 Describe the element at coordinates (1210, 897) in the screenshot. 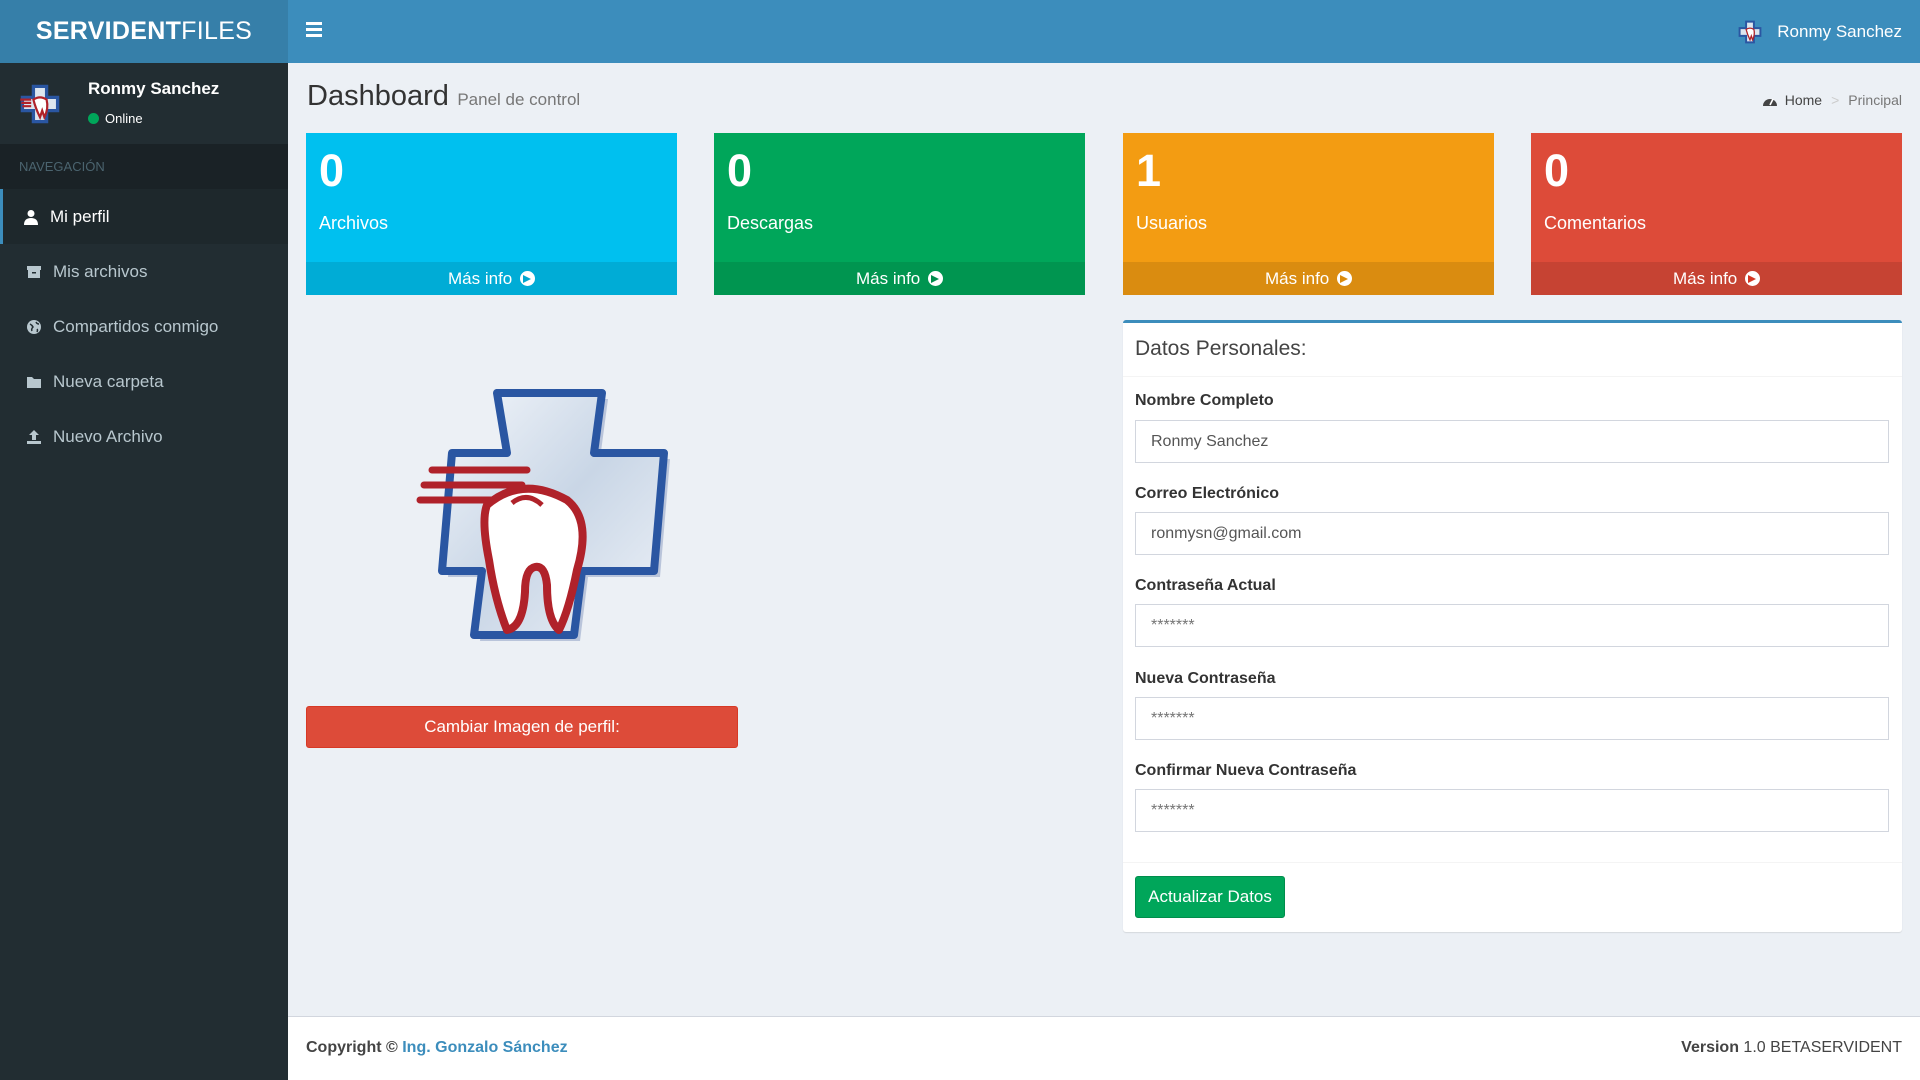

I see `update-data-button: Actualizar Datos` at that location.